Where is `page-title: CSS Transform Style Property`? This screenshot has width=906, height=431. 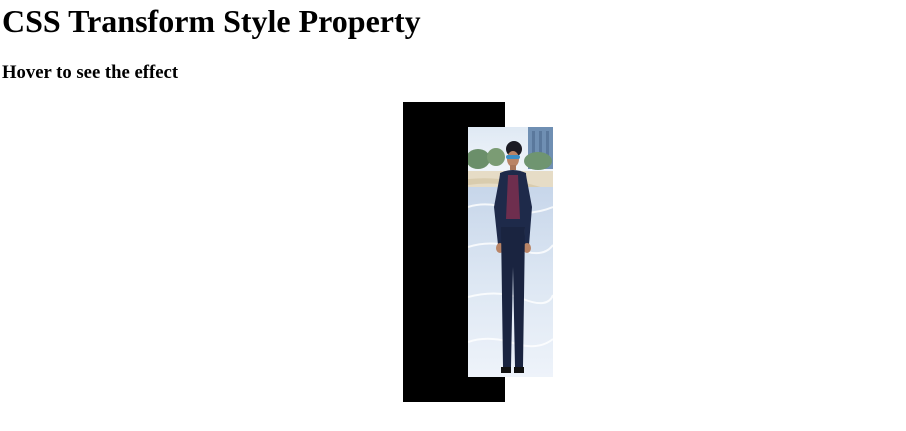 page-title: CSS Transform Style Property is located at coordinates (211, 21).